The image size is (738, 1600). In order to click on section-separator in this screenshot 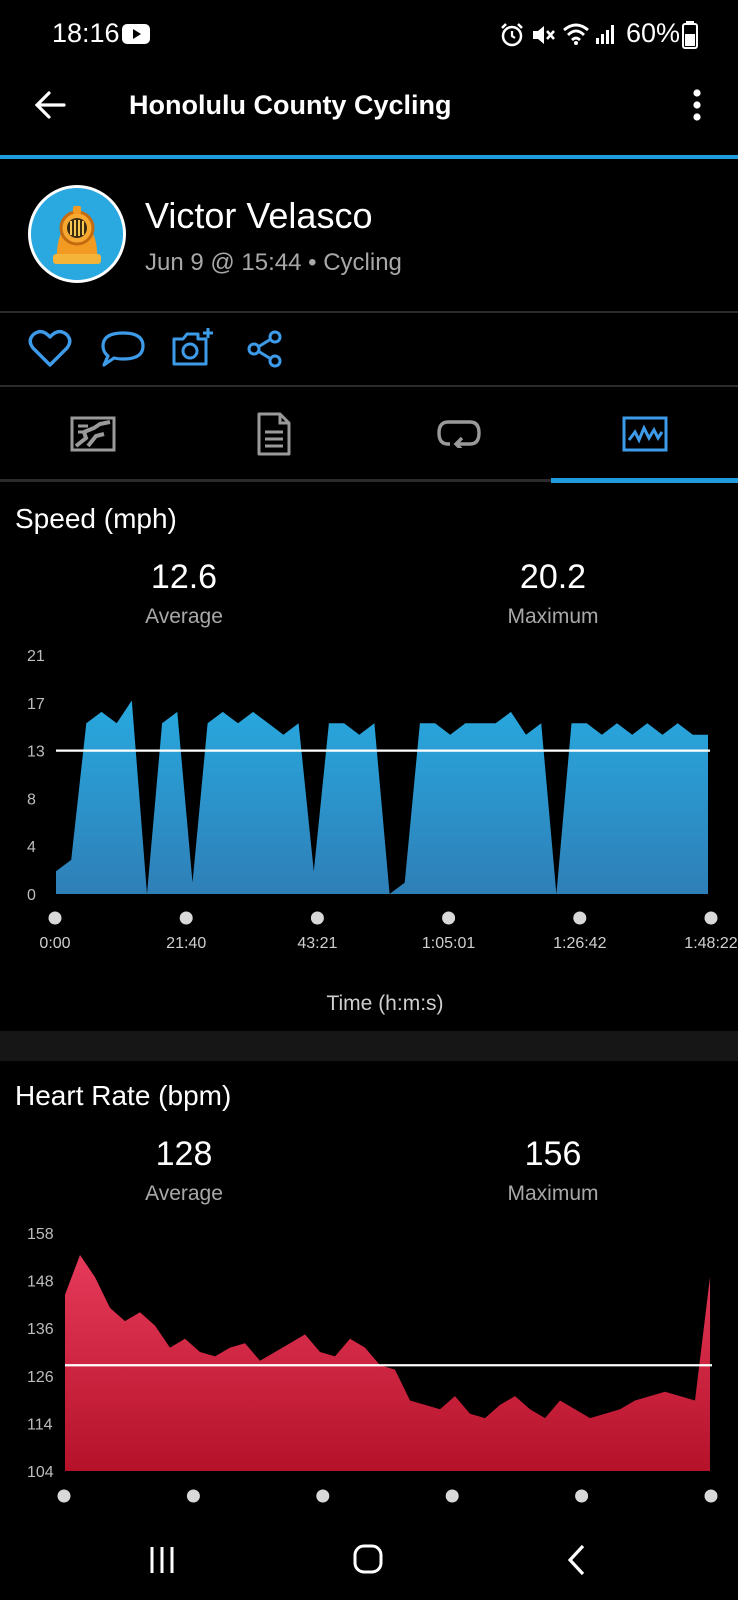, I will do `click(369, 1046)`.